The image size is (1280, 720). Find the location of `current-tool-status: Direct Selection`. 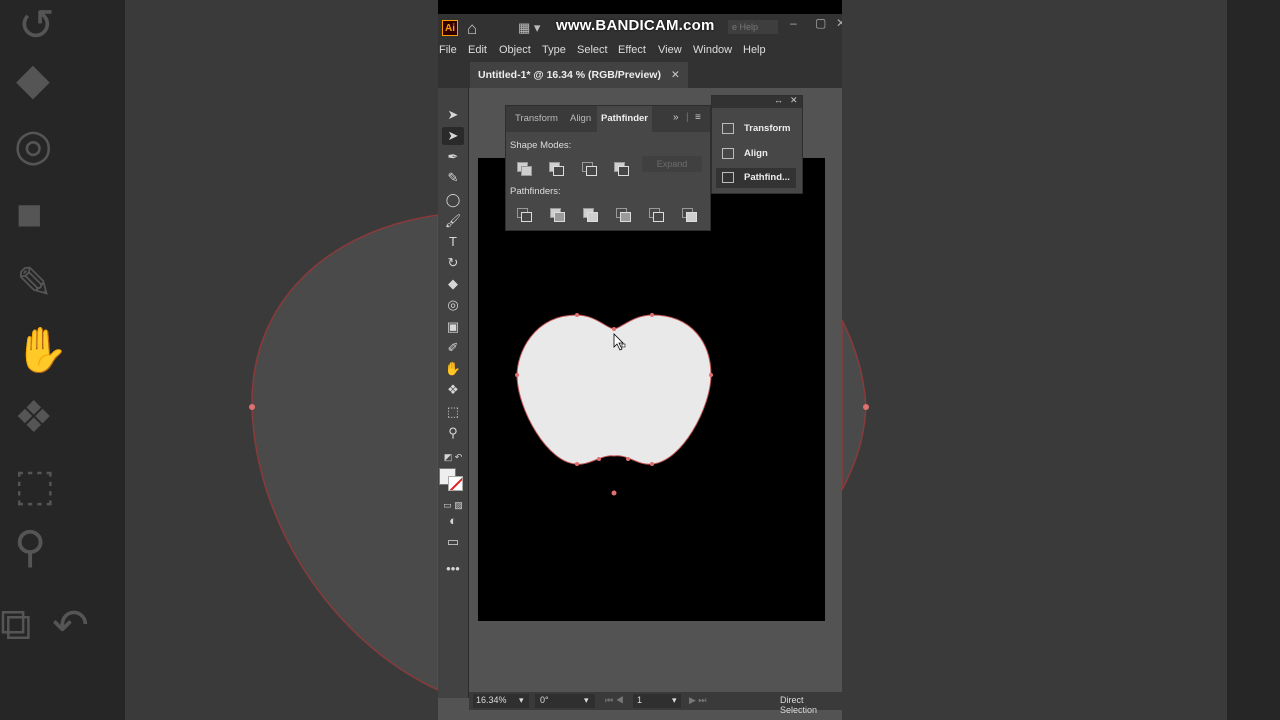

current-tool-status: Direct Selection is located at coordinates (799, 705).